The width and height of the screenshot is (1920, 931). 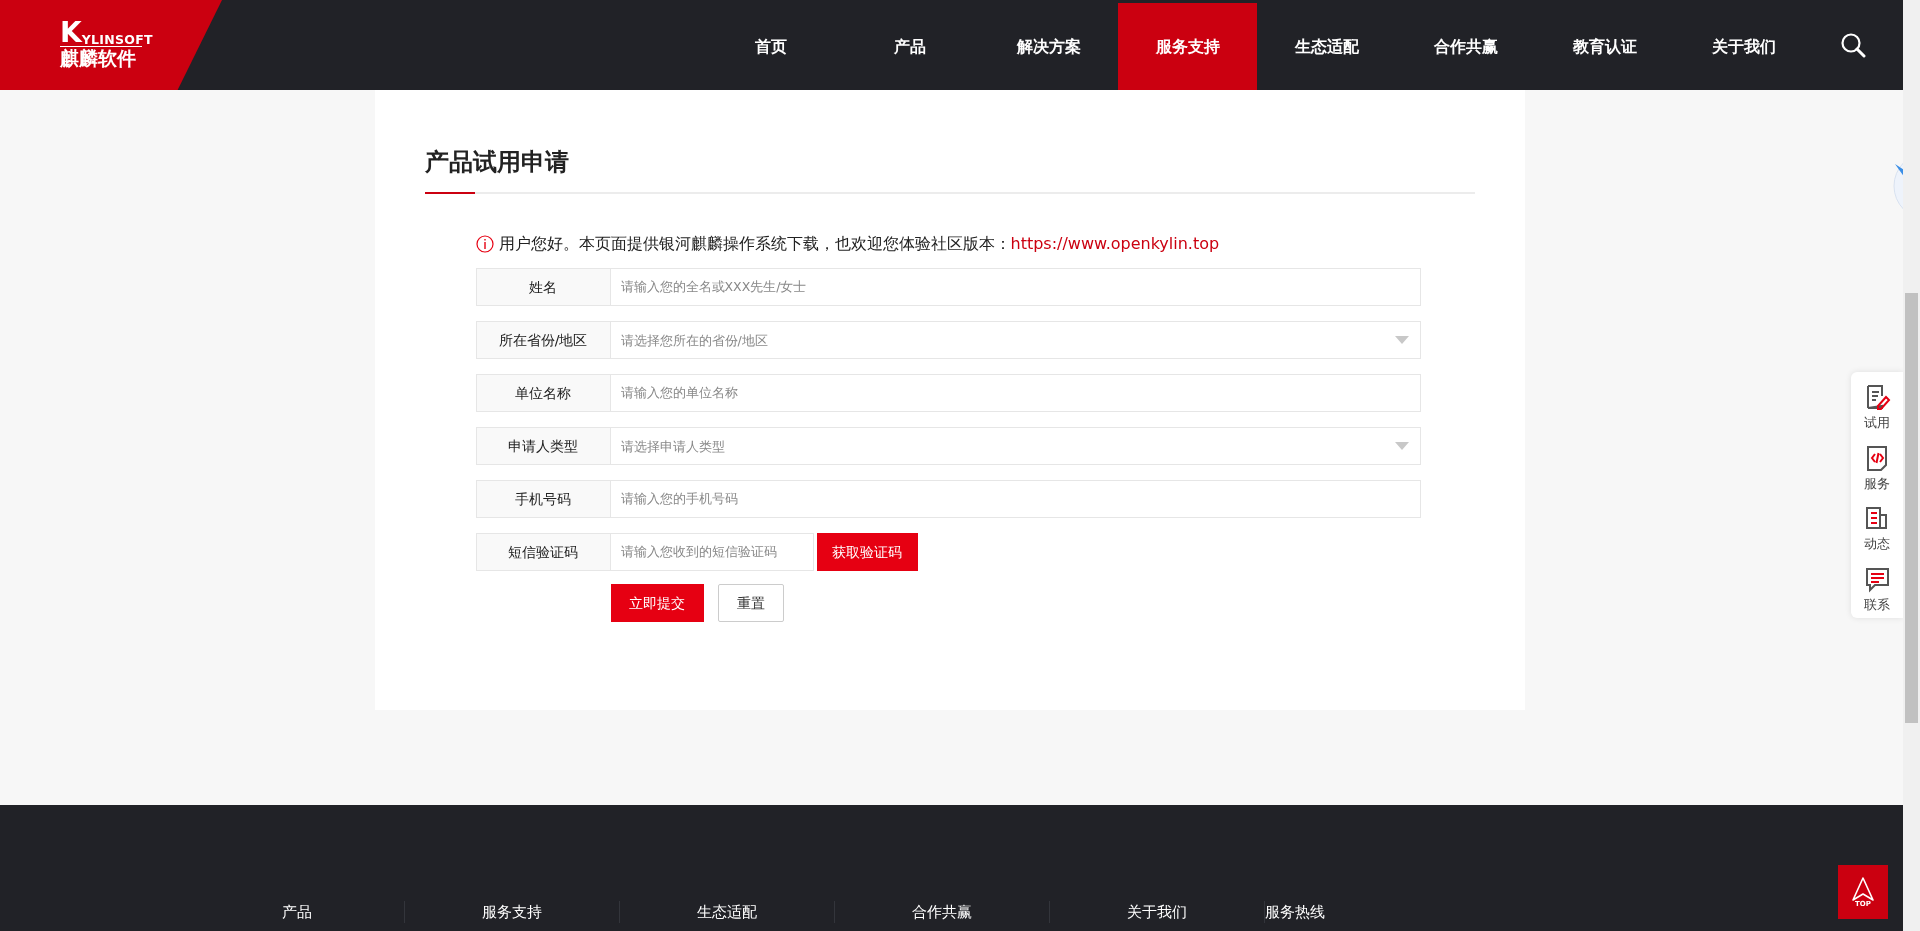 I want to click on reset-button: 重置, so click(x=750, y=603).